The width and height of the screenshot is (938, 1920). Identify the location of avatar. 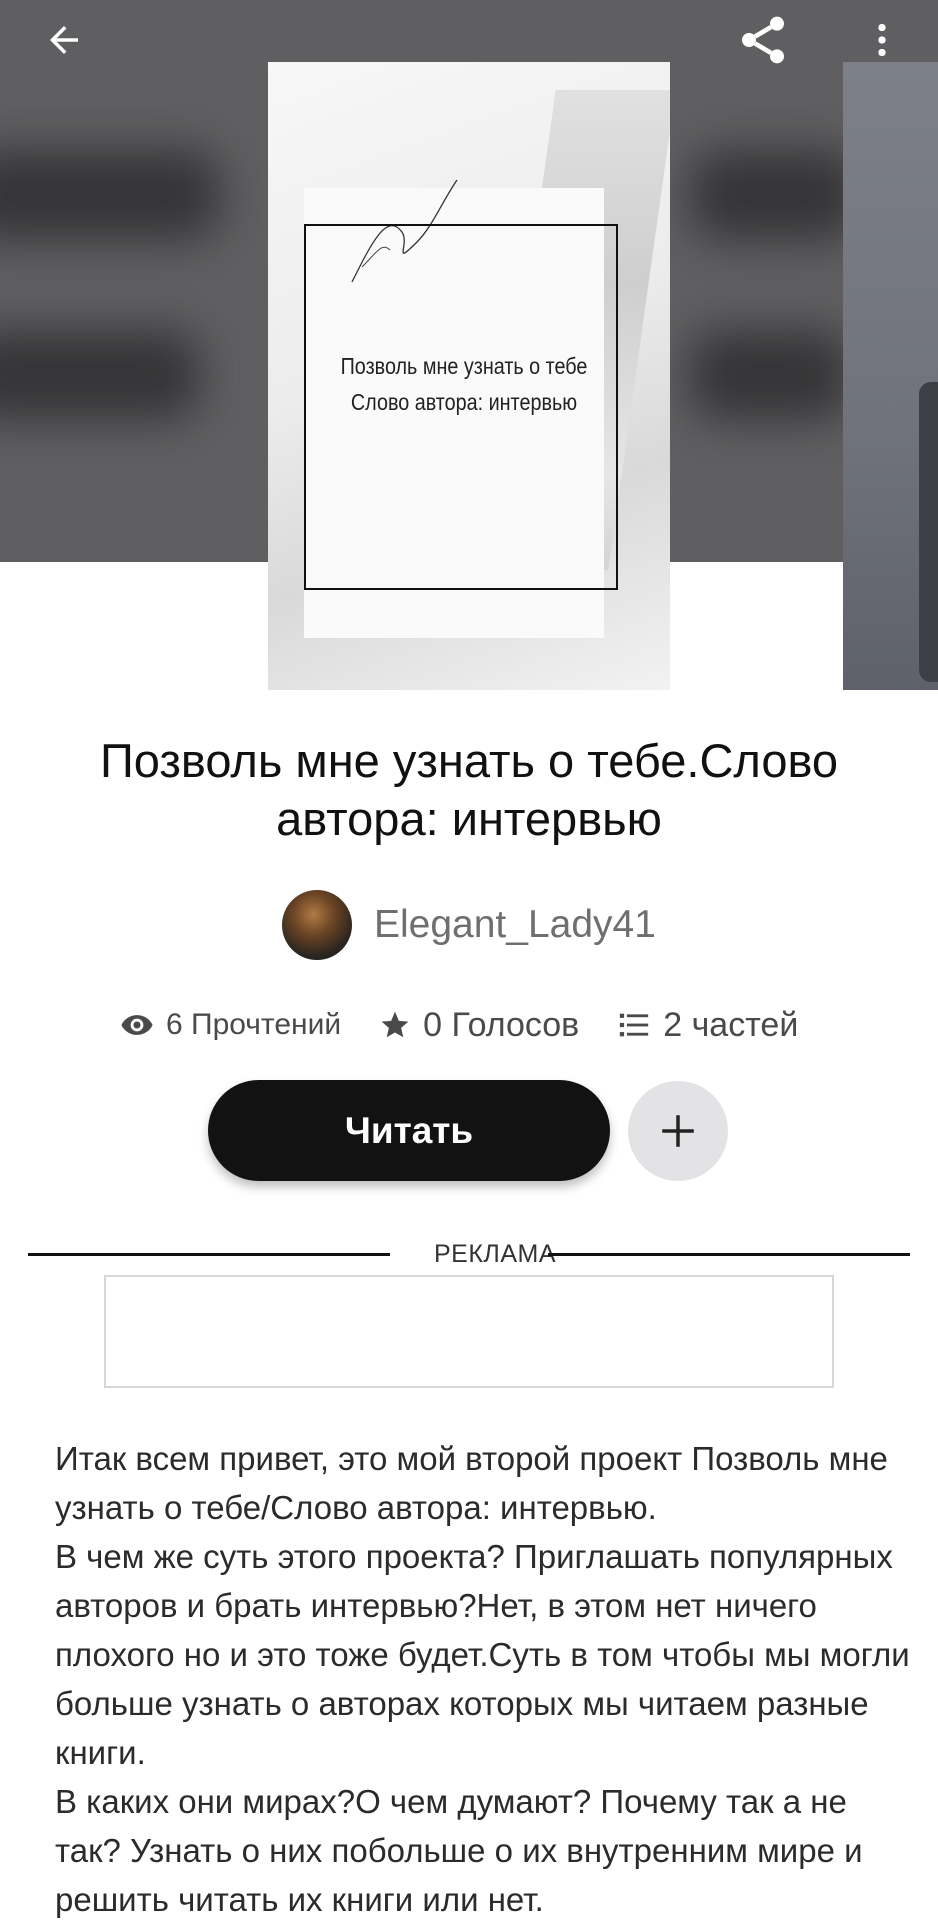
(317, 925).